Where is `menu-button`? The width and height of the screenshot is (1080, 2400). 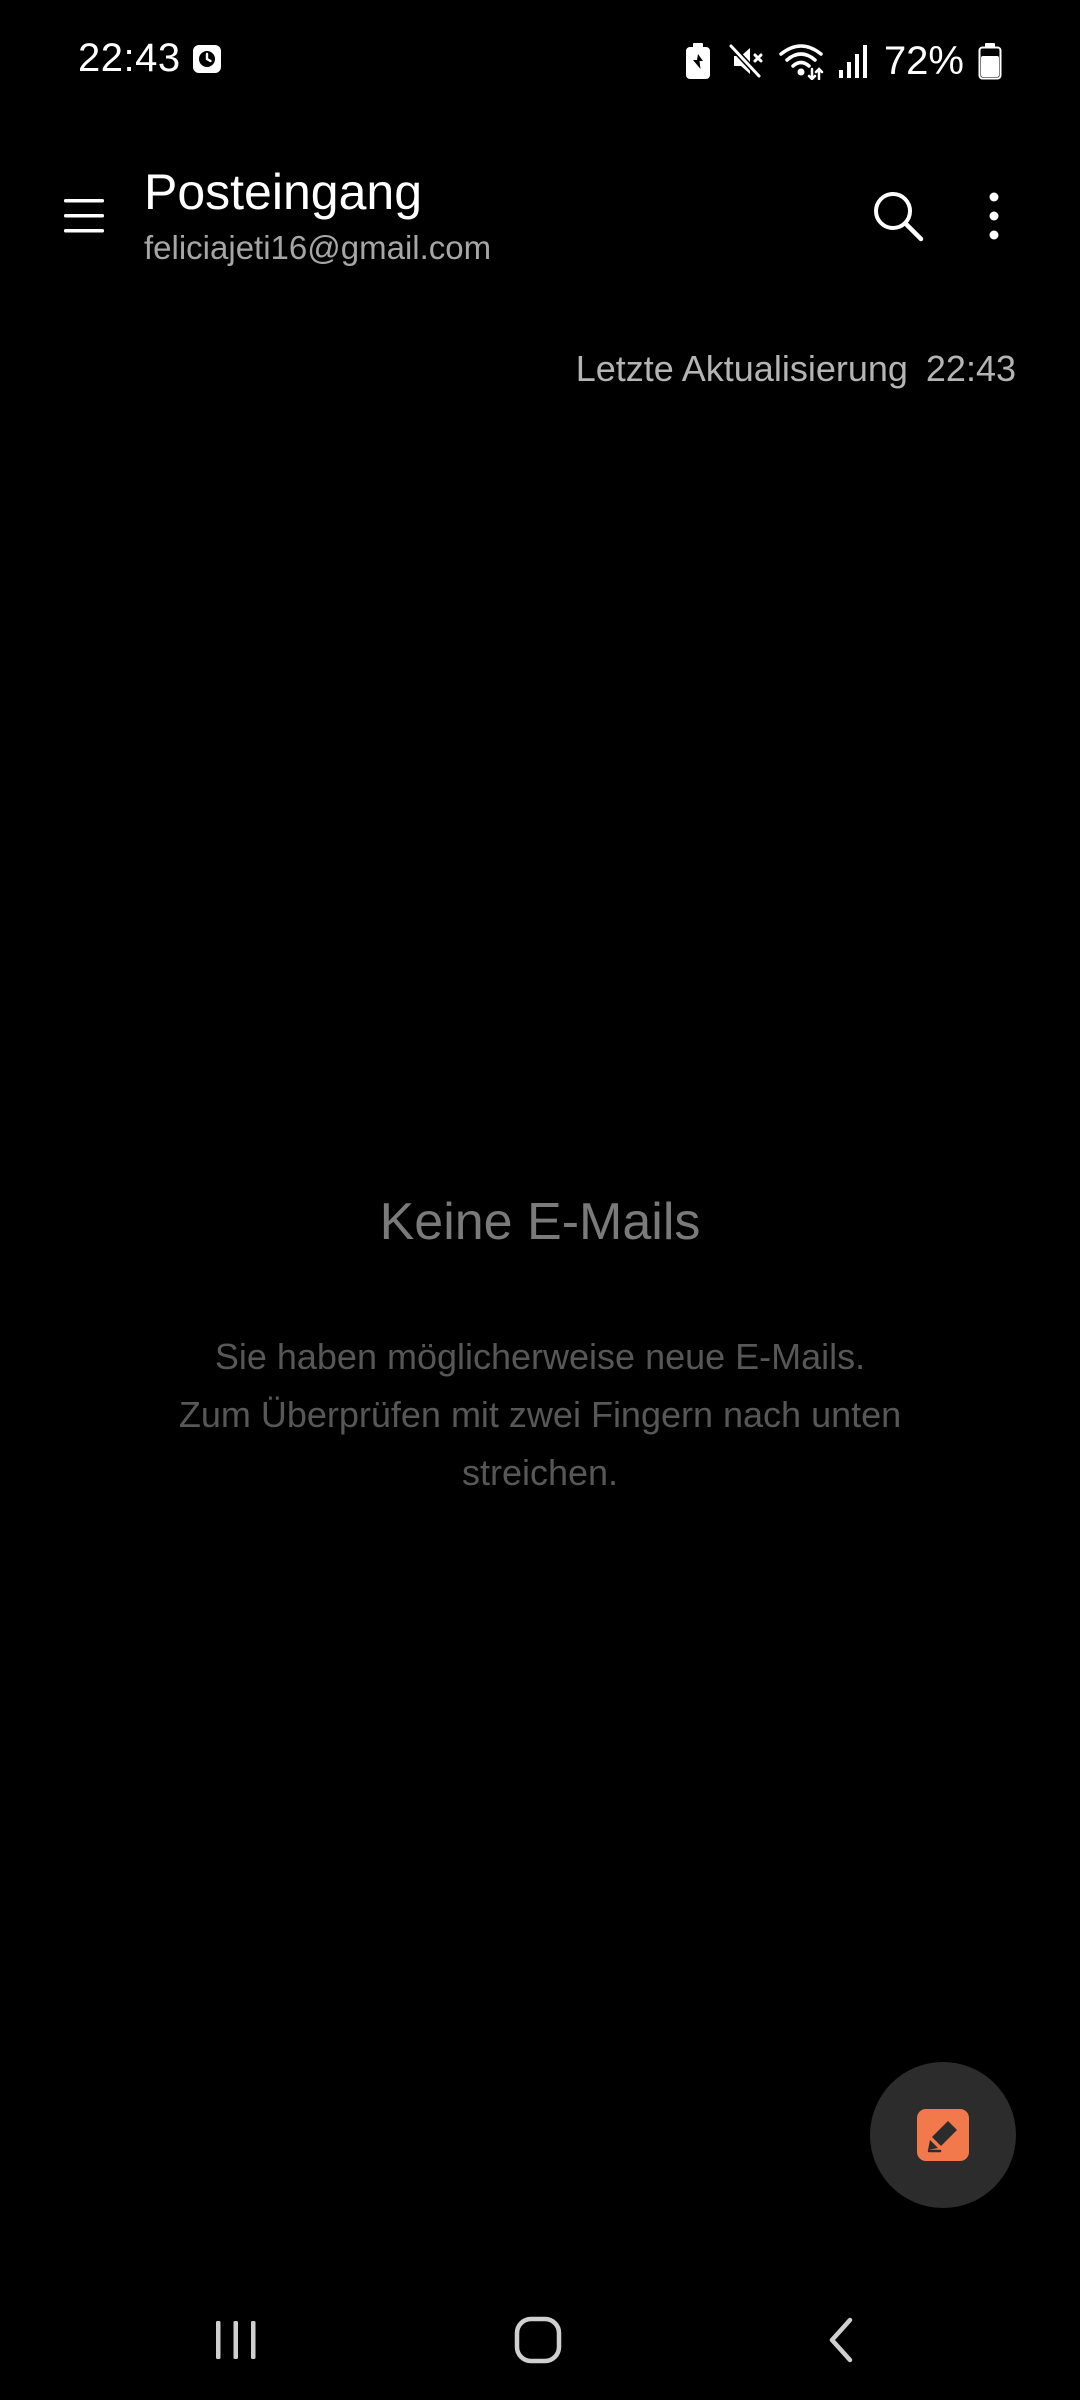 menu-button is located at coordinates (84, 216).